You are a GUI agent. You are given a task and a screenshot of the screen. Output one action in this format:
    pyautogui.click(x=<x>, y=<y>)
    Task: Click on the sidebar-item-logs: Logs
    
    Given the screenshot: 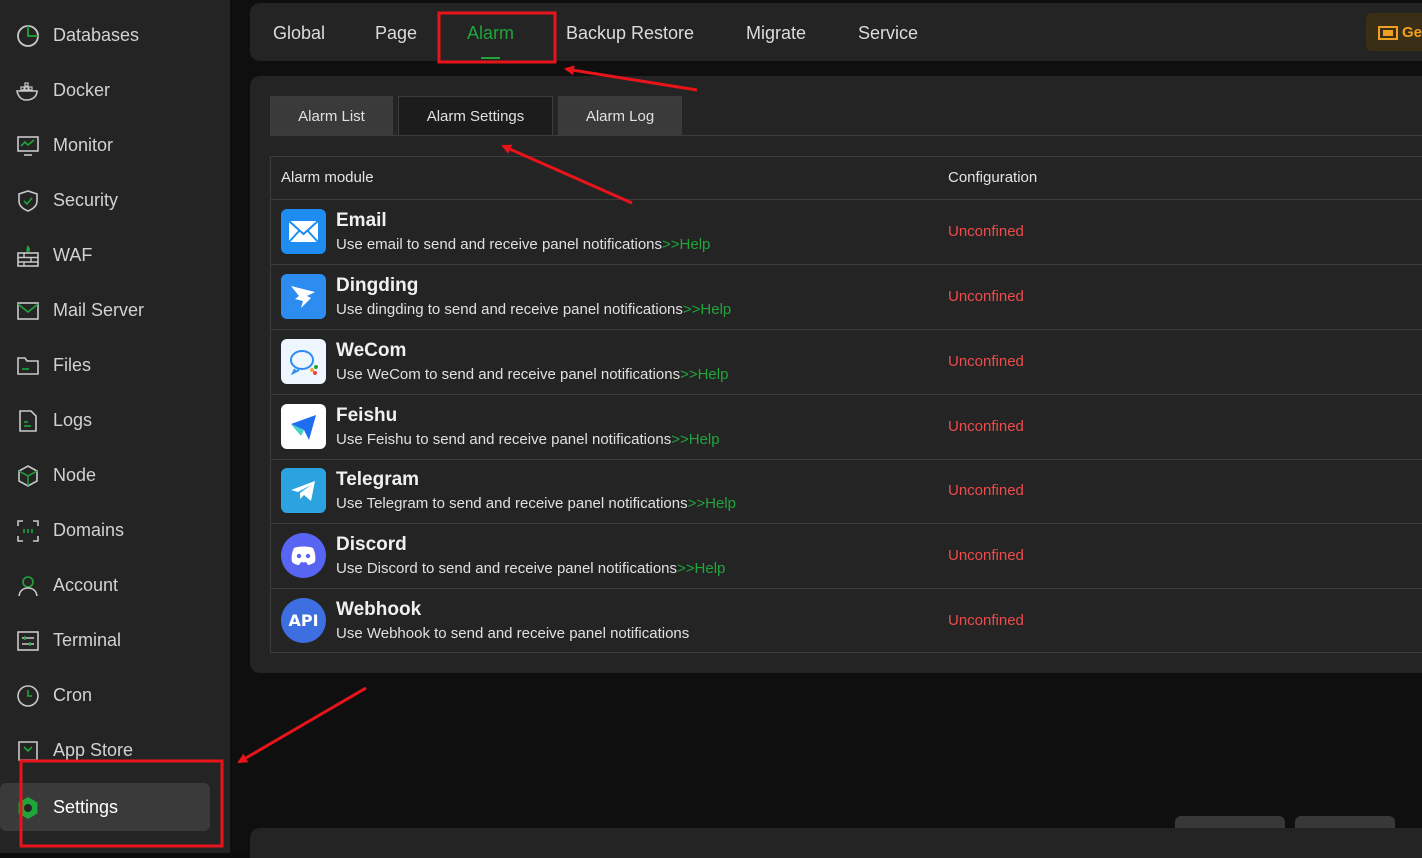 What is the action you would take?
    pyautogui.click(x=115, y=420)
    